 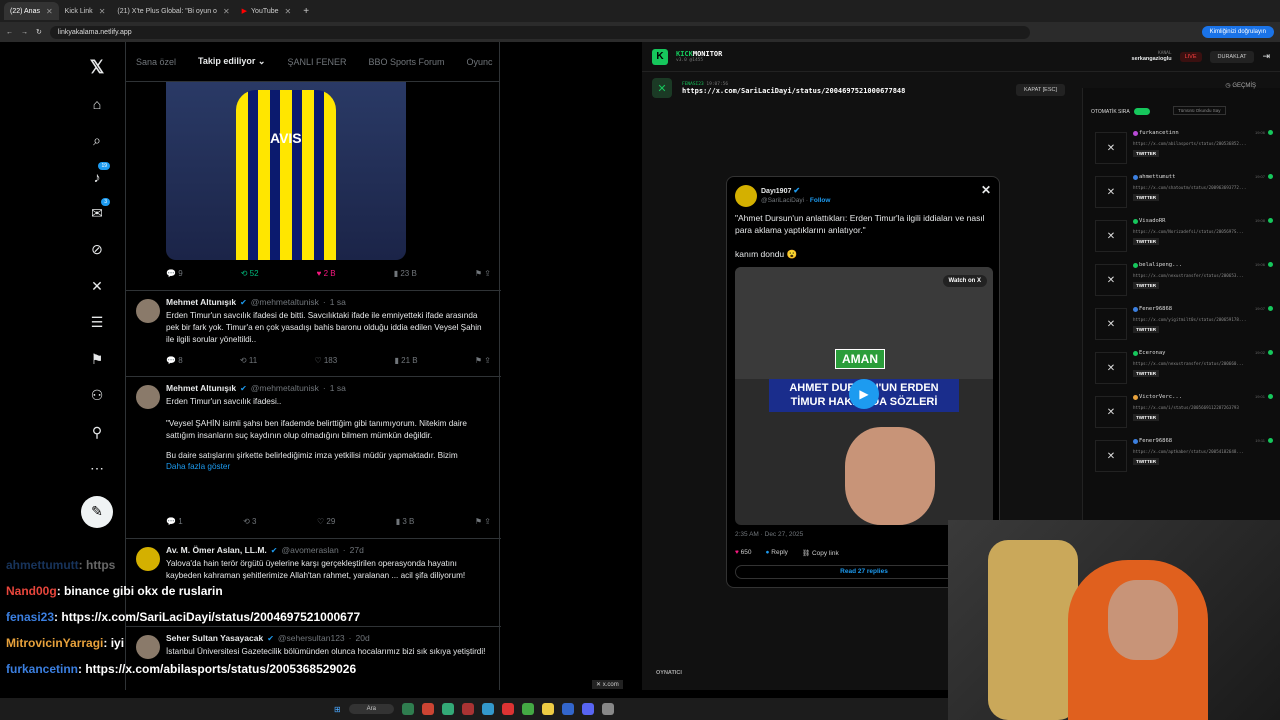 I want to click on follow-link: Follow, so click(x=820, y=200).